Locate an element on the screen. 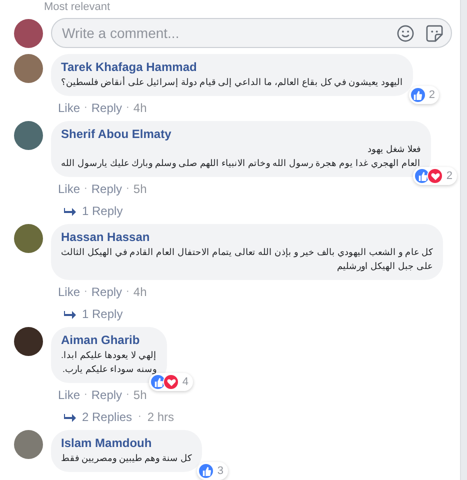 The width and height of the screenshot is (467, 480). reaction-badge: 4 is located at coordinates (171, 382).